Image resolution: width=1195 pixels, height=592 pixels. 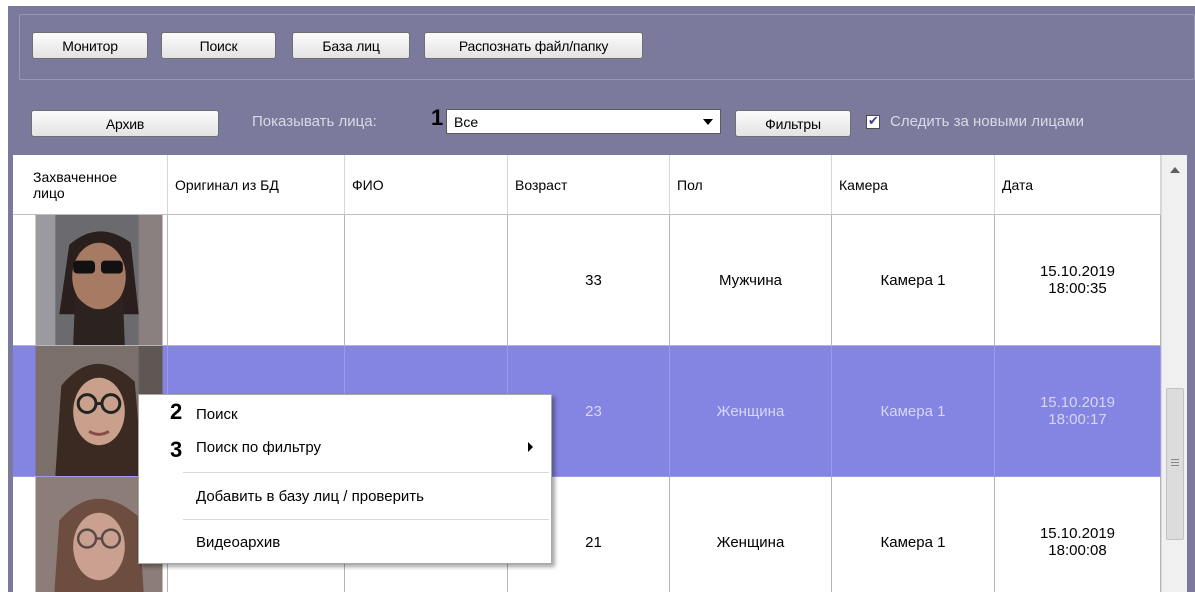 What do you see at coordinates (217, 414) in the screenshot?
I see `menu-item-label: Поиск` at bounding box center [217, 414].